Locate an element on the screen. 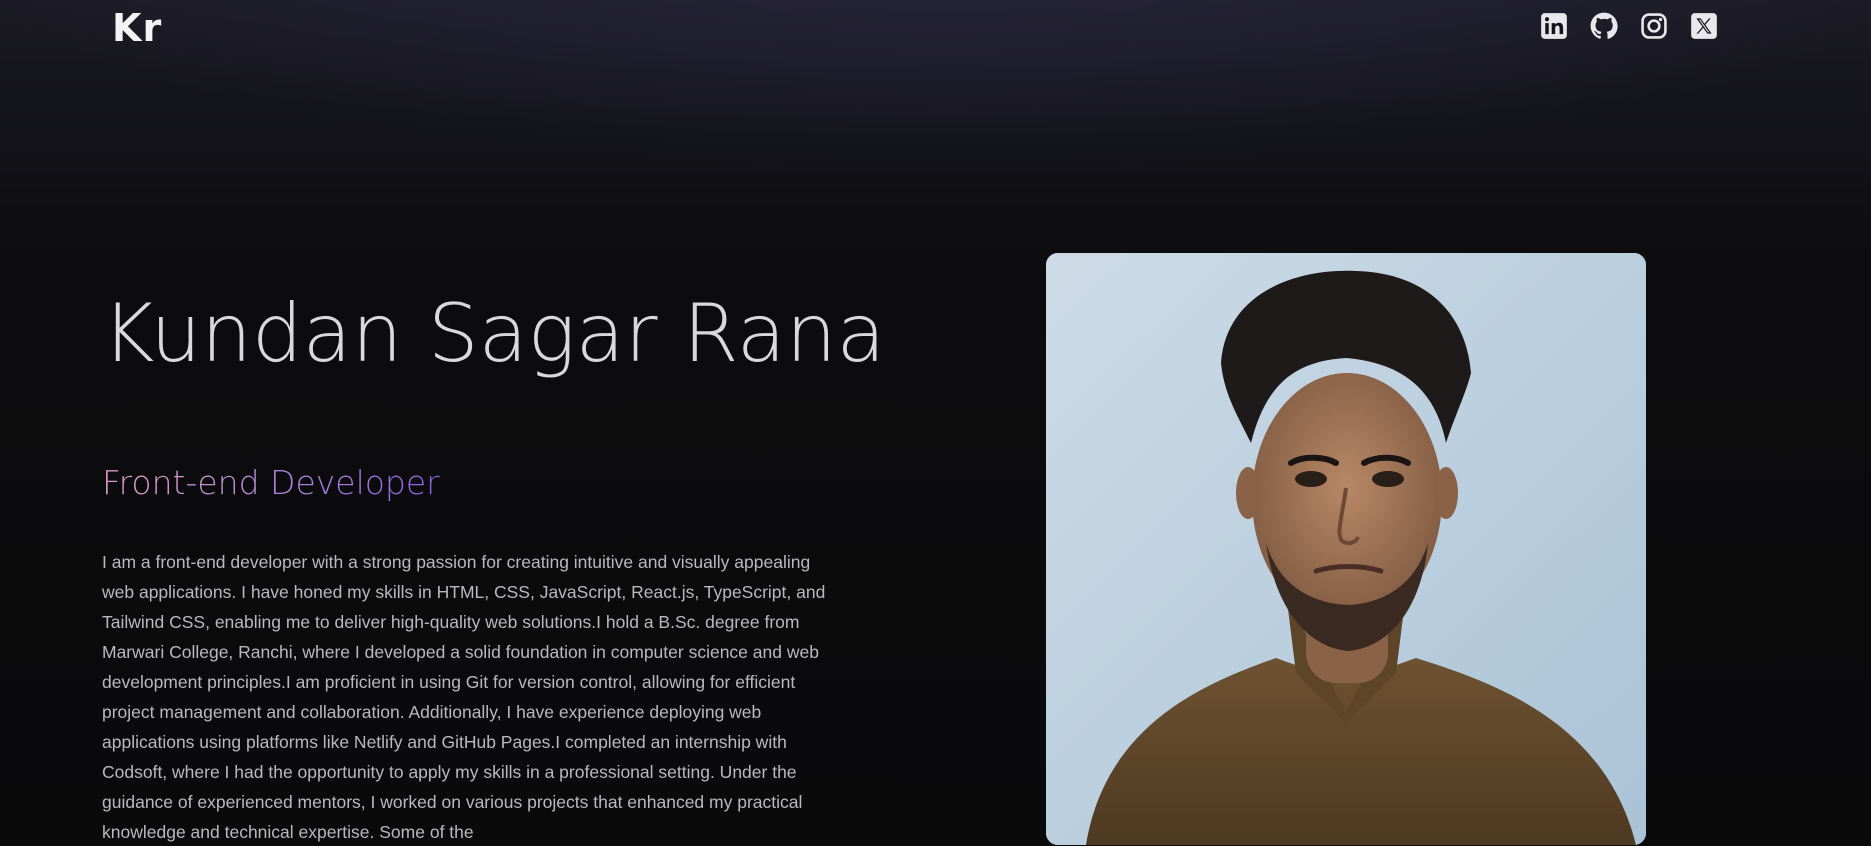 Image resolution: width=1871 pixels, height=846 pixels. role-title: Front-end Developer is located at coordinates (271, 483).